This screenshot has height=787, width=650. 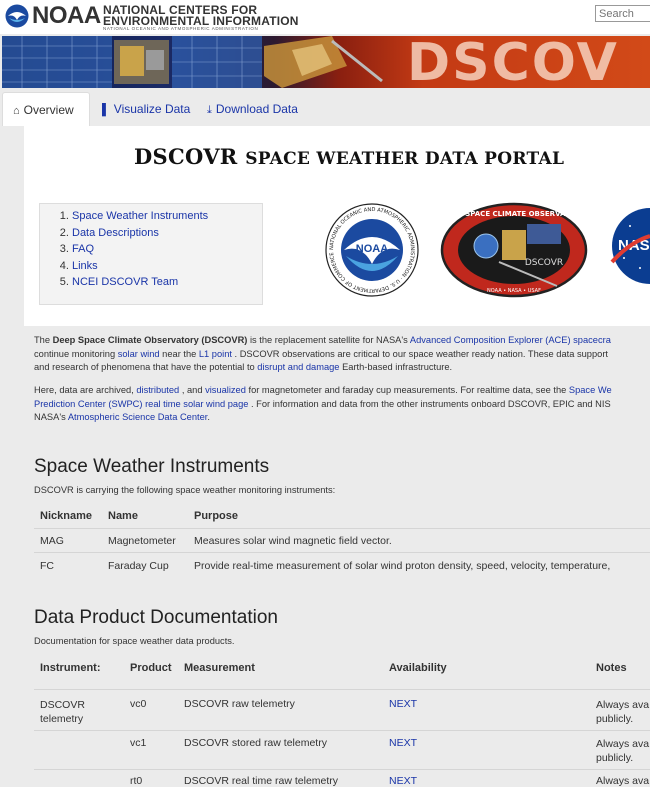 I want to click on l1-point-link: L1 point, so click(x=215, y=354).